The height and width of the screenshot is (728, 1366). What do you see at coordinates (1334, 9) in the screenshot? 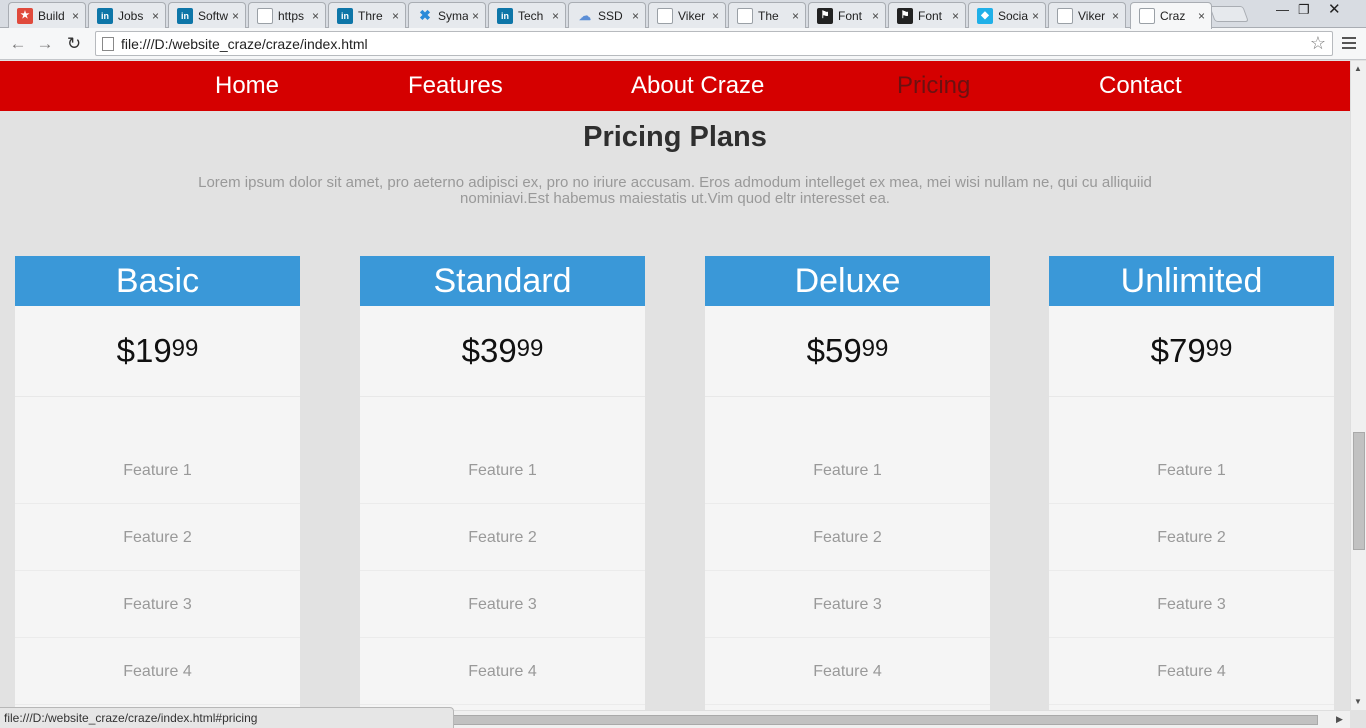
I see `close-window-icon: ✕` at bounding box center [1334, 9].